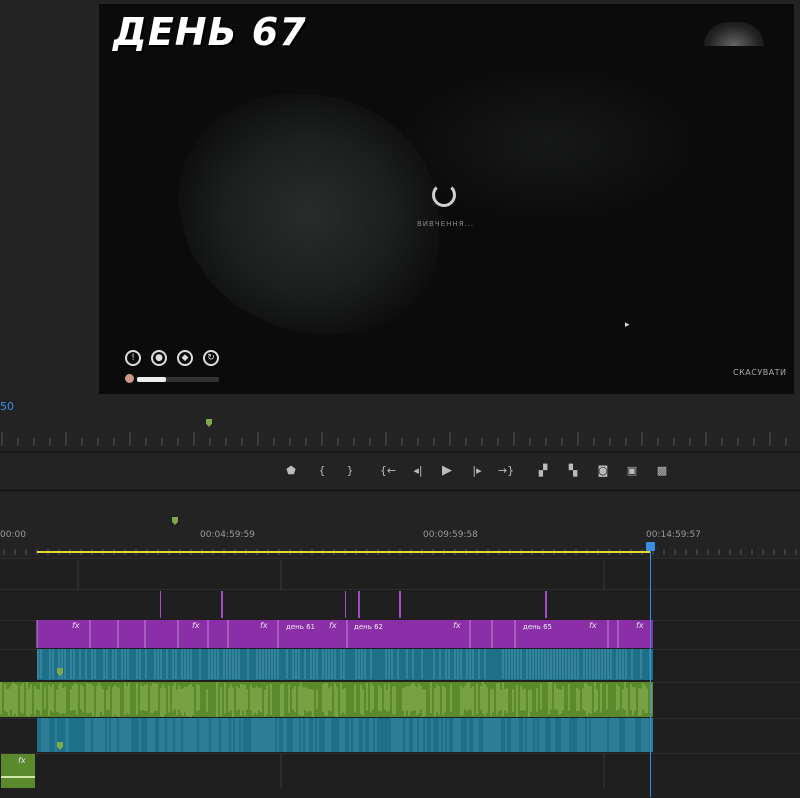  I want to click on add-marker-button: ⬟, so click(291, 471).